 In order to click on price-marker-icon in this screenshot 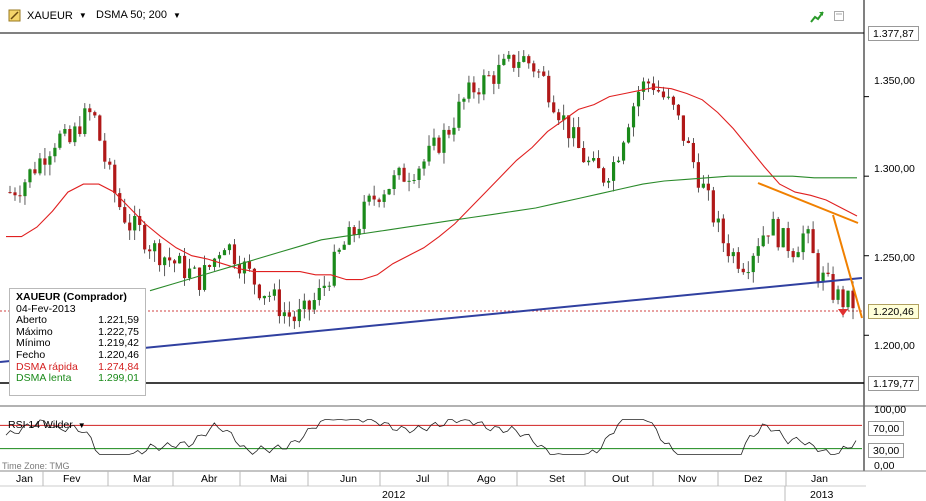, I will do `click(843, 312)`.